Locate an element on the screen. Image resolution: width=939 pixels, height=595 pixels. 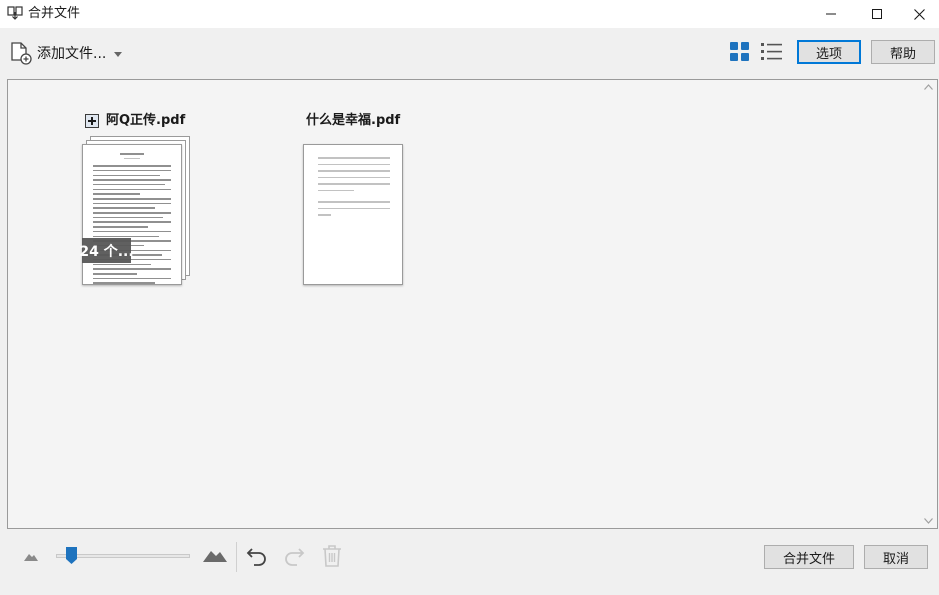
list-view-icon is located at coordinates (771, 51).